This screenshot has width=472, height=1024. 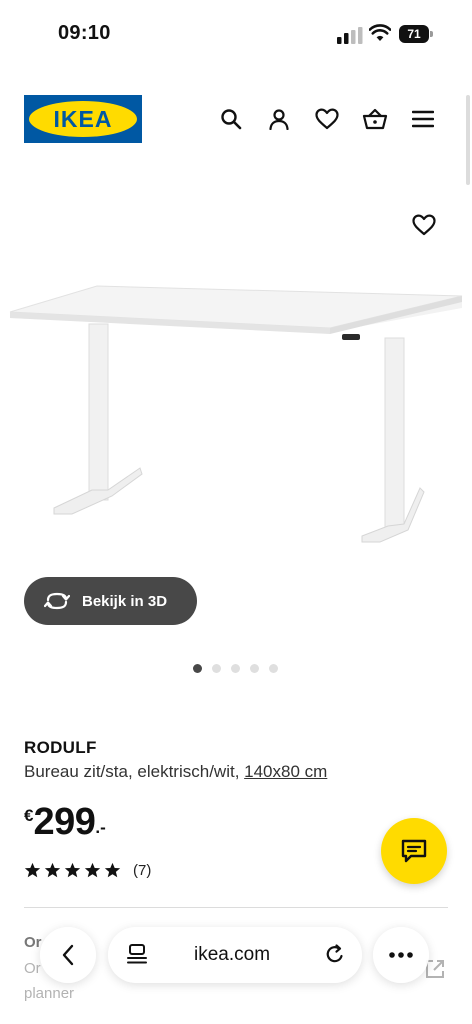 What do you see at coordinates (100, 827) in the screenshot?
I see `price-suffix: .-` at bounding box center [100, 827].